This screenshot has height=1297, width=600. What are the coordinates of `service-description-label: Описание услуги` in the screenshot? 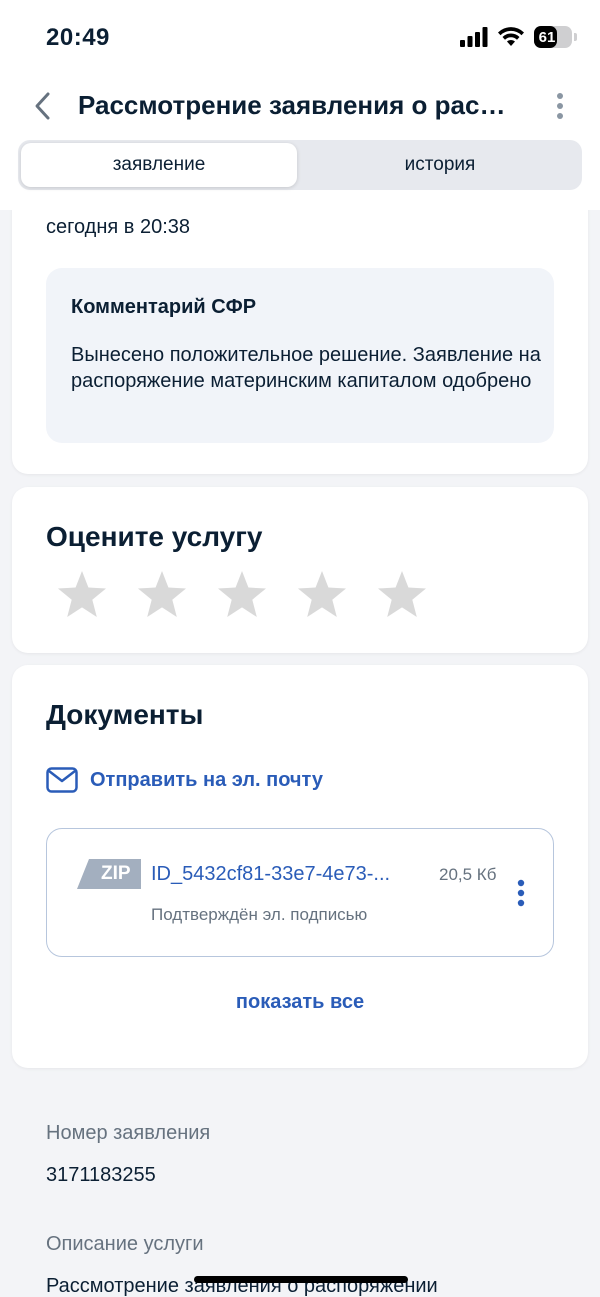 It's located at (125, 1244).